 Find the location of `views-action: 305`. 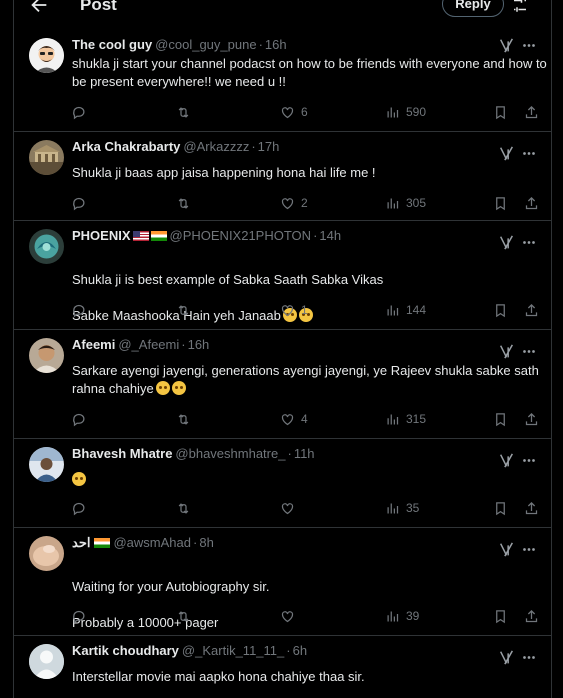

views-action: 305 is located at coordinates (405, 203).